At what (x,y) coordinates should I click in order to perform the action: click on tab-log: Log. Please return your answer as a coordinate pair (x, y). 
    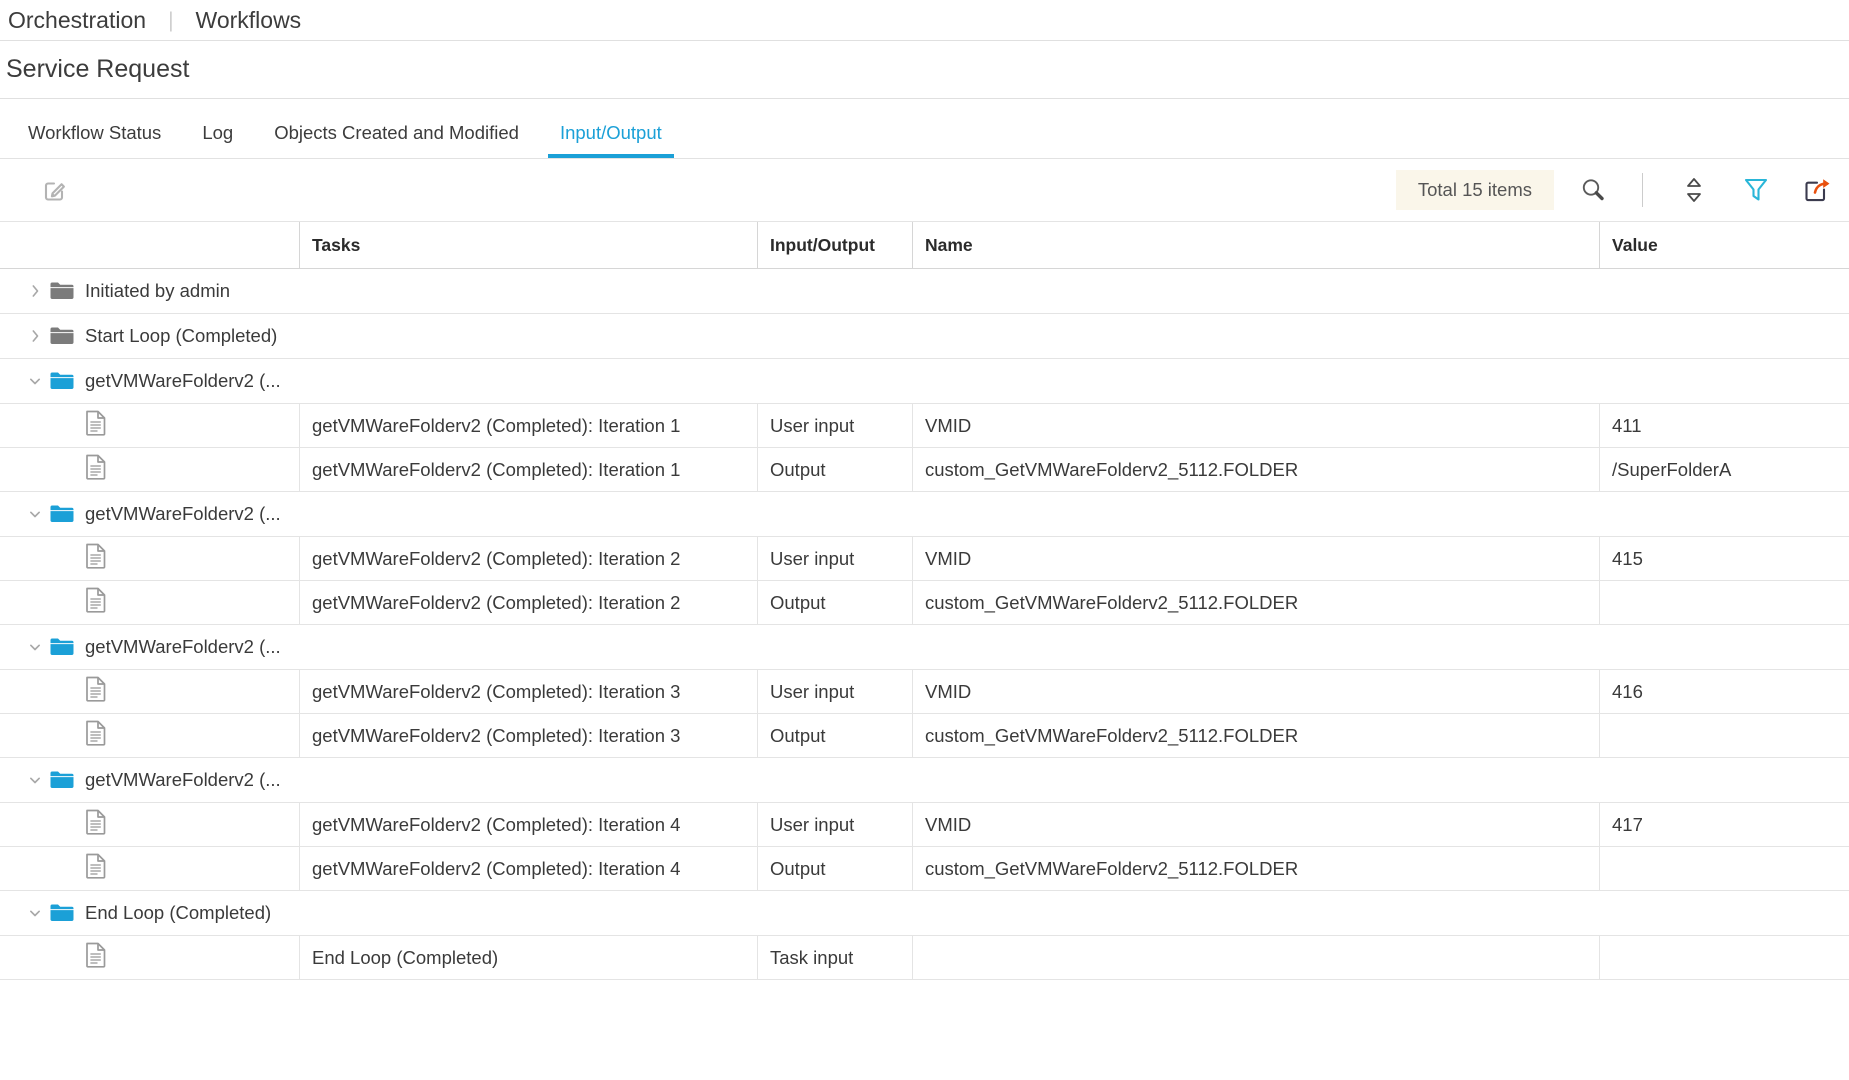
    Looking at the image, I should click on (217, 141).